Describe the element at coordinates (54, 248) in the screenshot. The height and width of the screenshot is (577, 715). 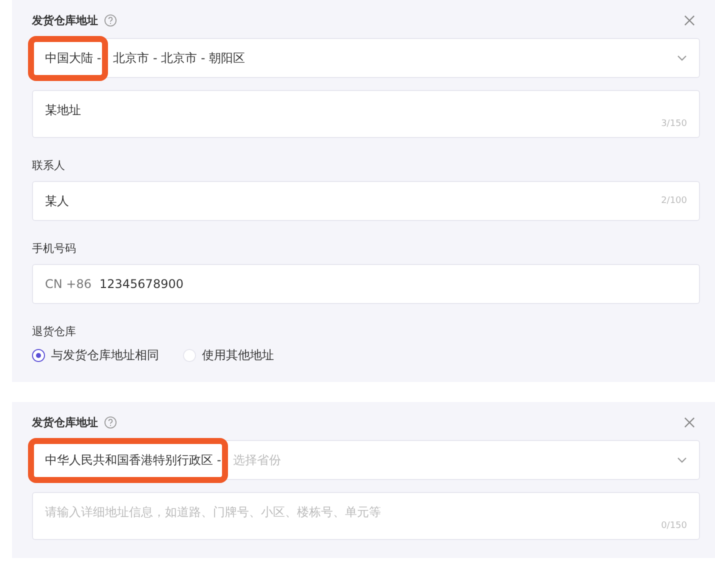
I see `field-label: 手机号码` at that location.